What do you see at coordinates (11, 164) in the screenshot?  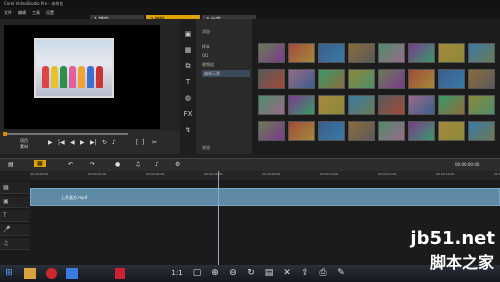 I see `storyboard-view-icon: ▤` at bounding box center [11, 164].